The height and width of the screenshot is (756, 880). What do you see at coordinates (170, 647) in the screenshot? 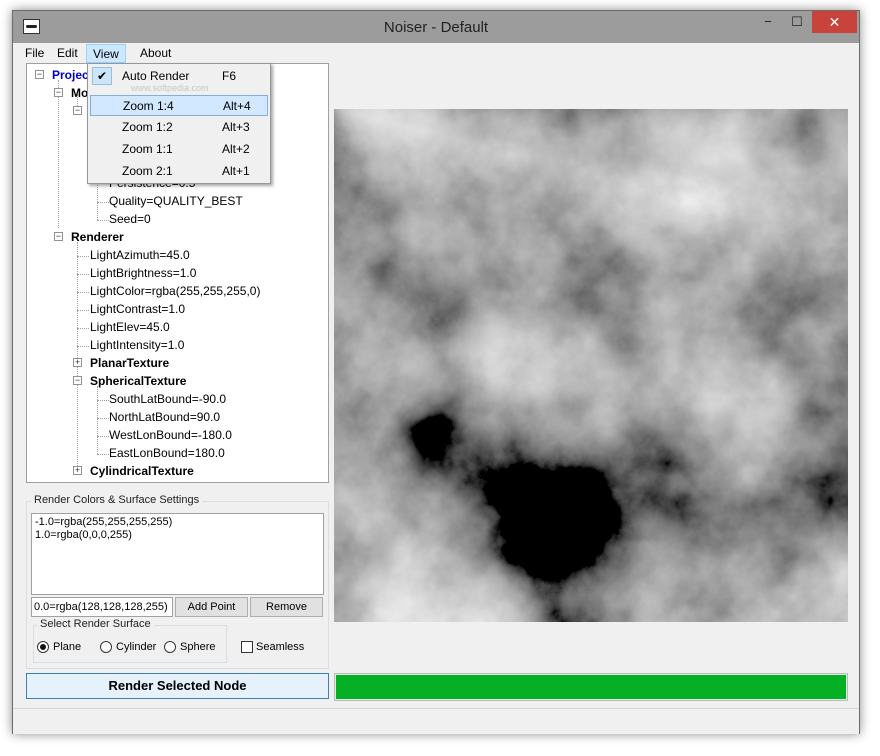
I see `sphere-radio` at bounding box center [170, 647].